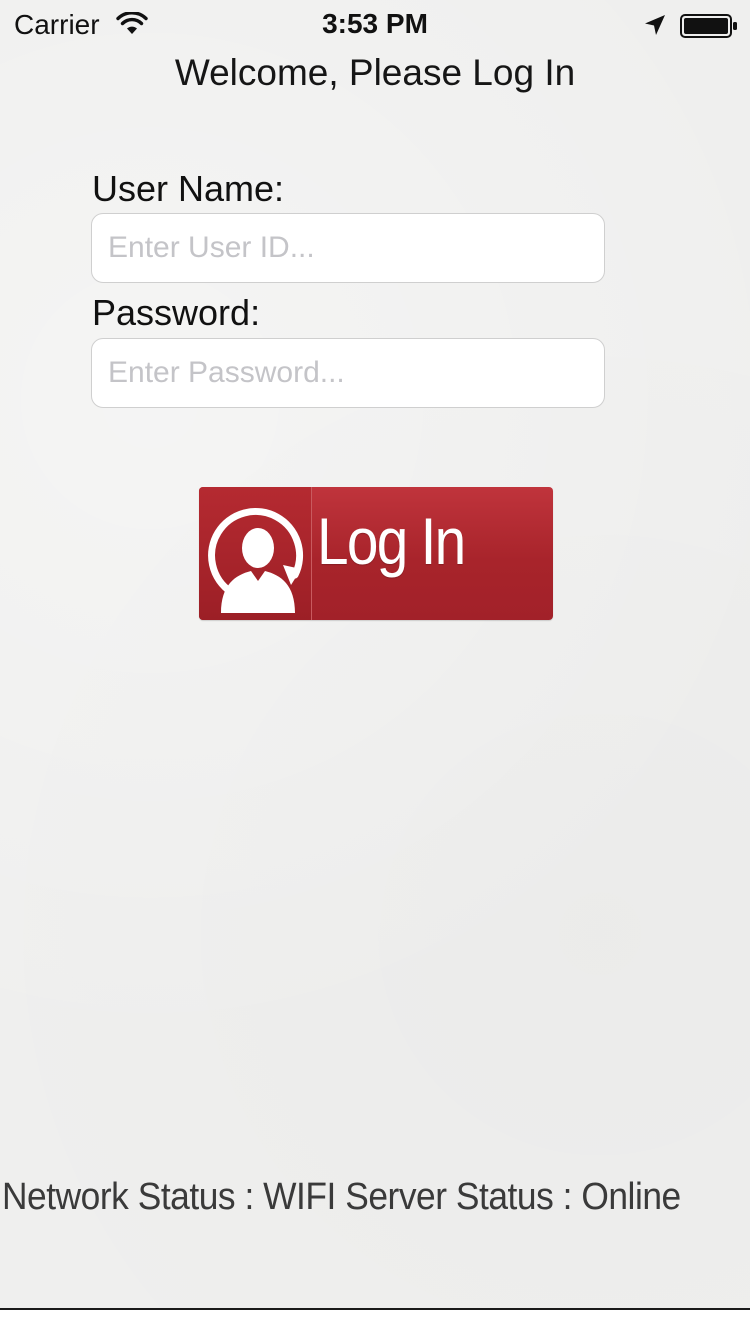 The height and width of the screenshot is (1336, 750). Describe the element at coordinates (391, 541) in the screenshot. I see `login-button-label: Log In` at that location.